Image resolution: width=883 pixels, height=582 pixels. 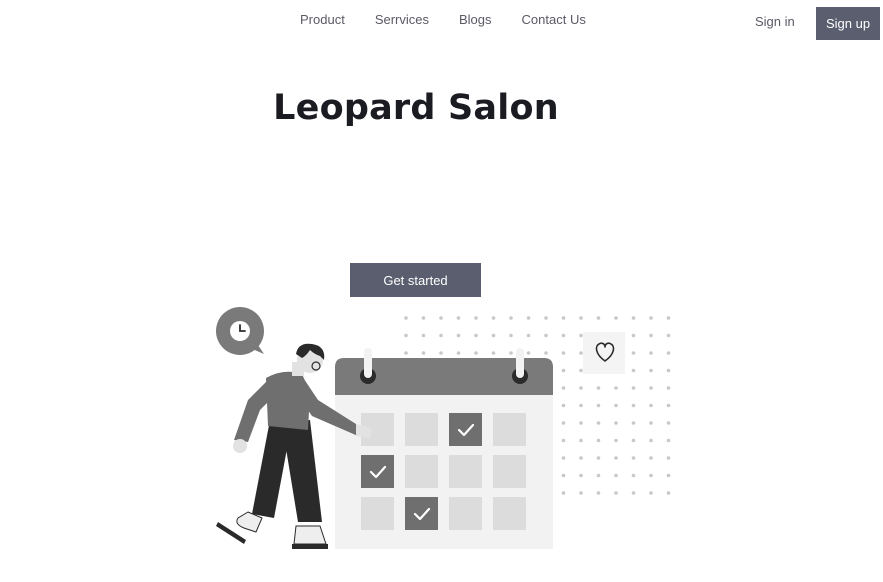 What do you see at coordinates (443, 19) in the screenshot?
I see `main-nav: Product Serrvices Blogs Contact Us` at bounding box center [443, 19].